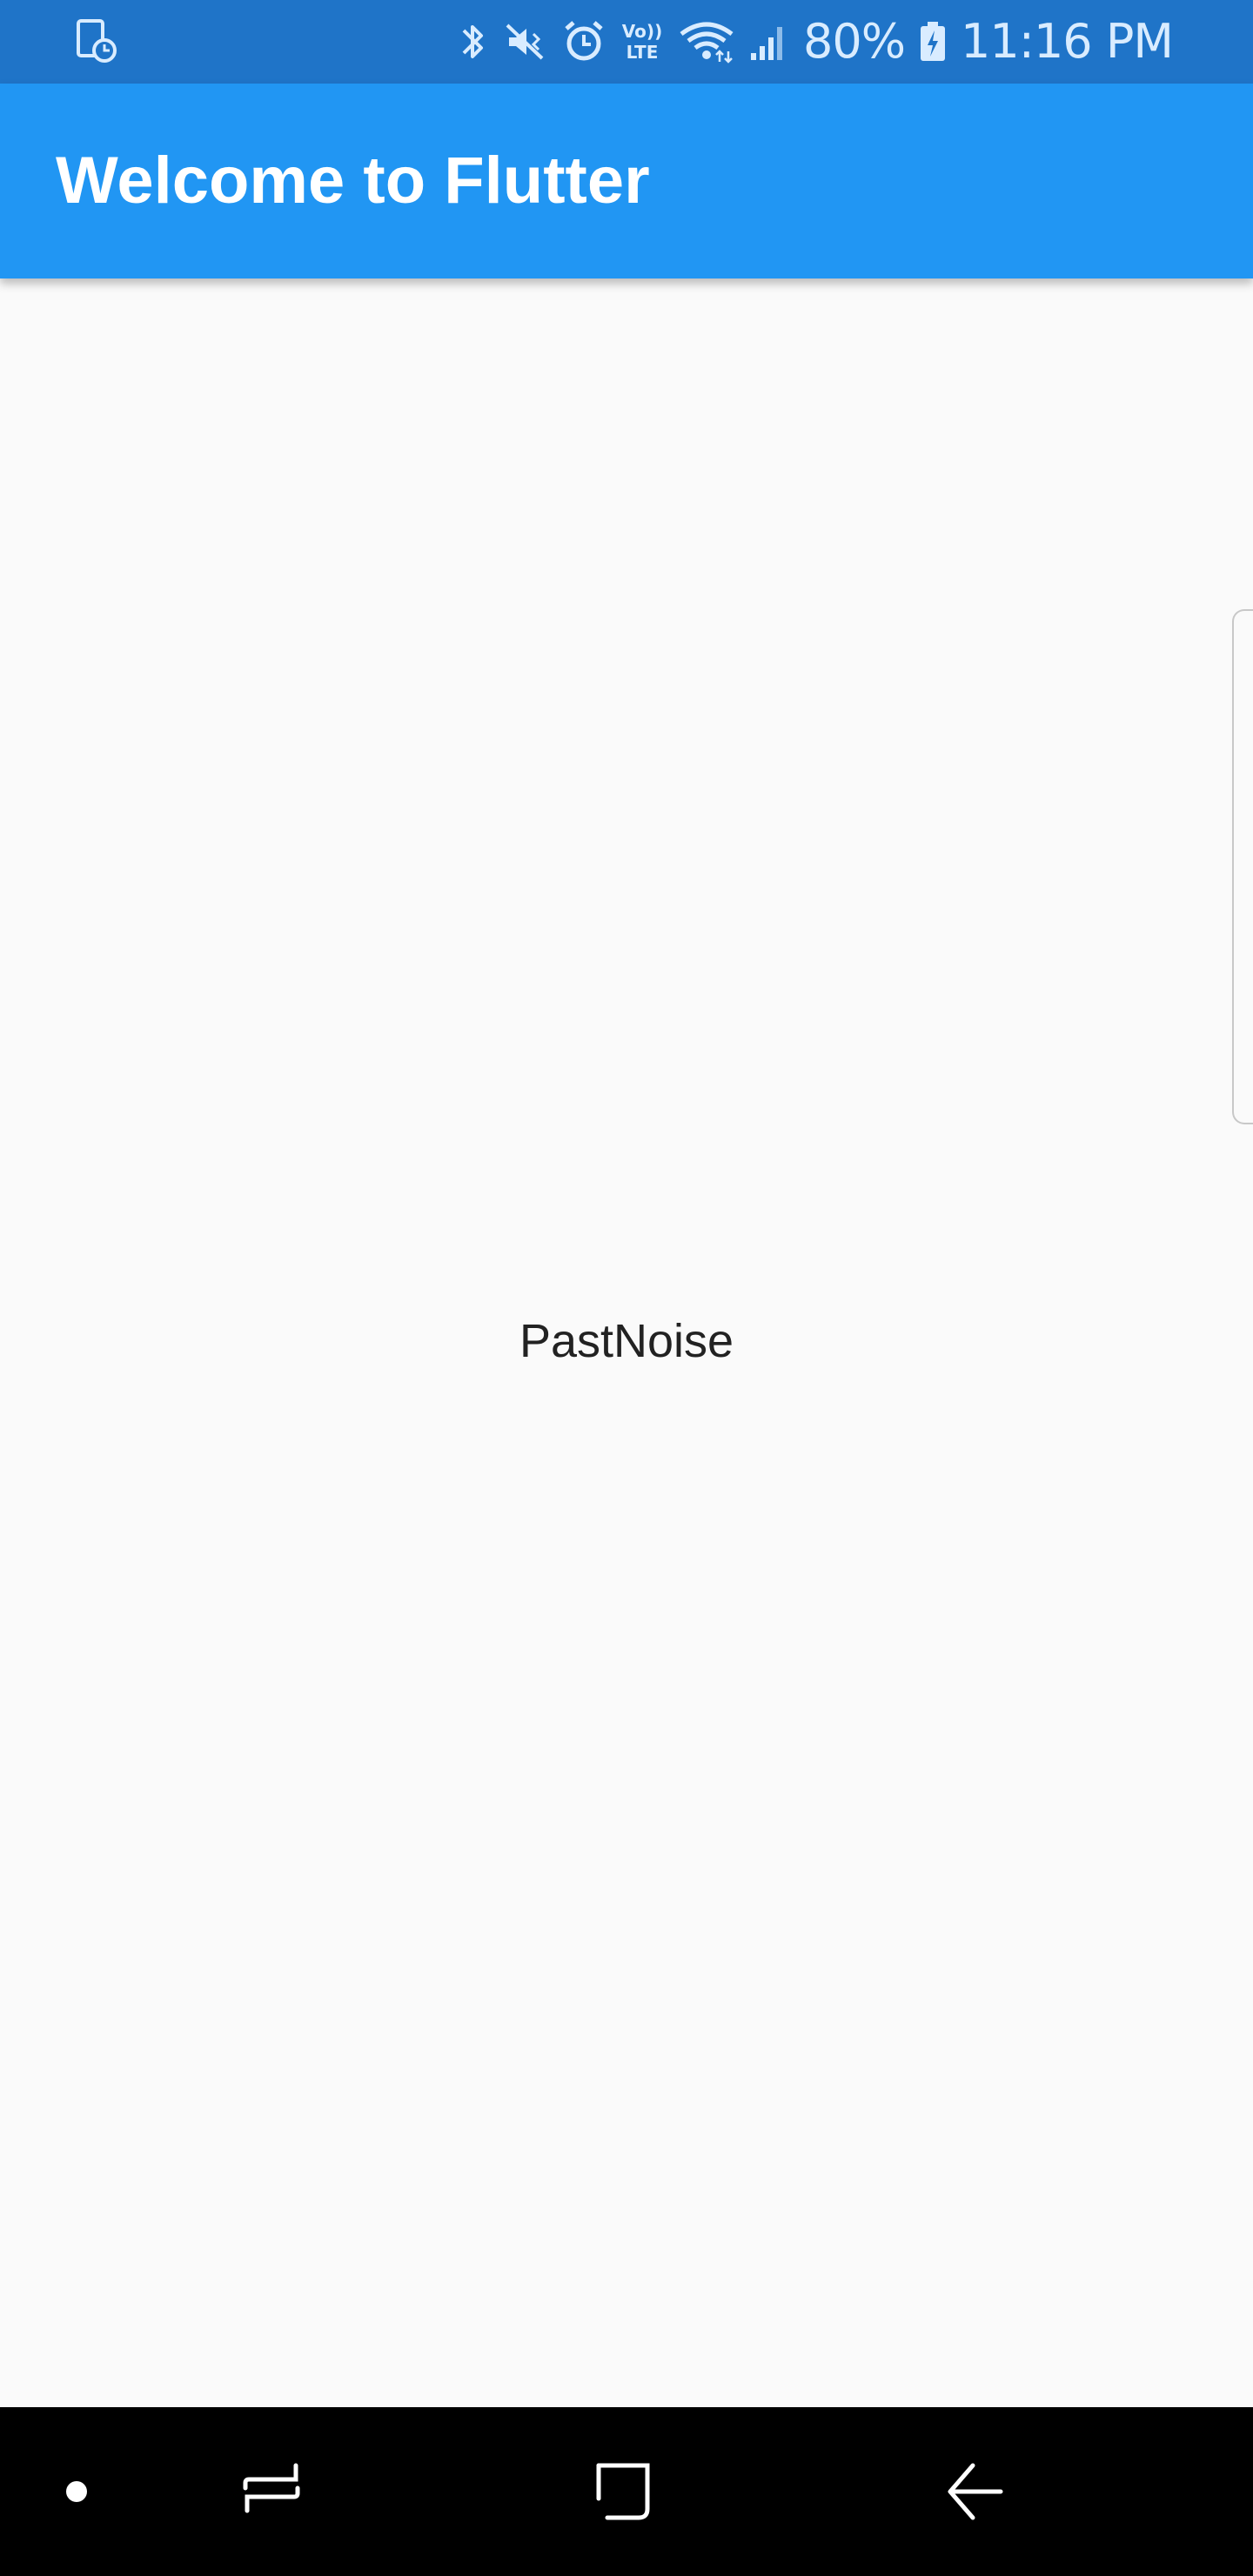  What do you see at coordinates (642, 32) in the screenshot?
I see `volte-label-top: Vo))` at bounding box center [642, 32].